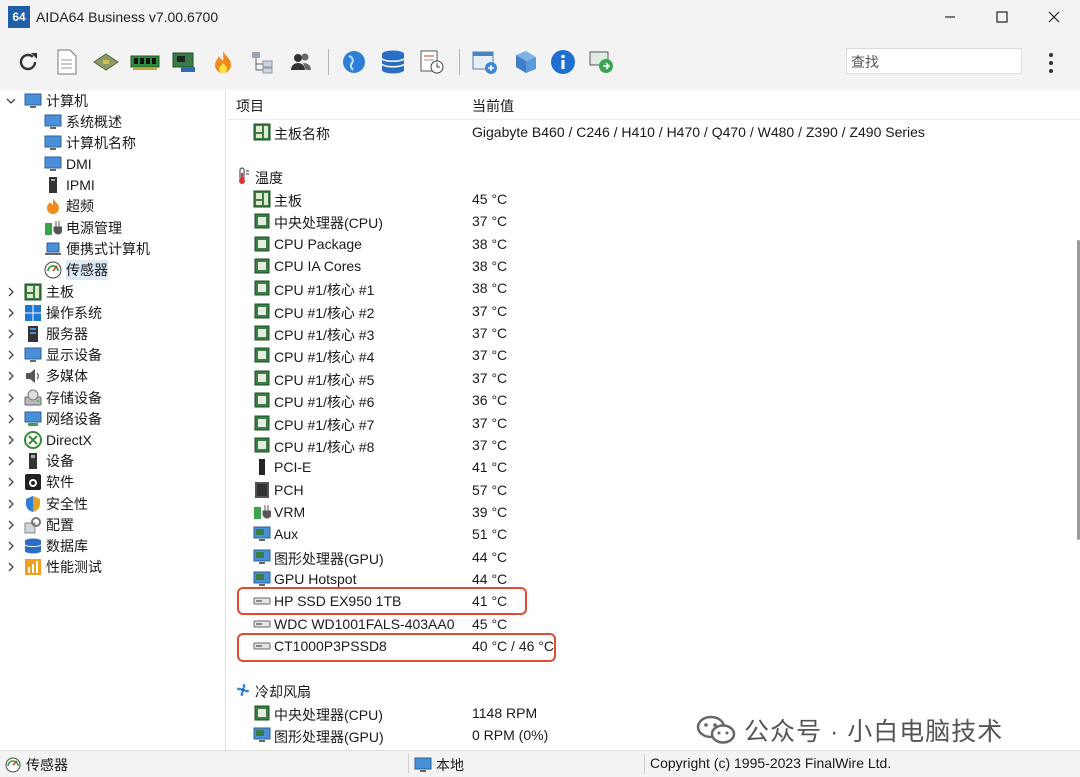 The height and width of the screenshot is (777, 1080). Describe the element at coordinates (53, 355) in the screenshot. I see `tree-item-display: 显示设备` at that location.